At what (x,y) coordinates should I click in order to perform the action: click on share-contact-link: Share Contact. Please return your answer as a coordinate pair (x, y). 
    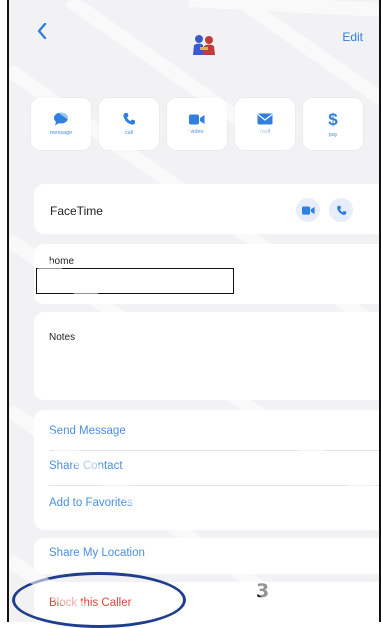
    Looking at the image, I should click on (86, 466).